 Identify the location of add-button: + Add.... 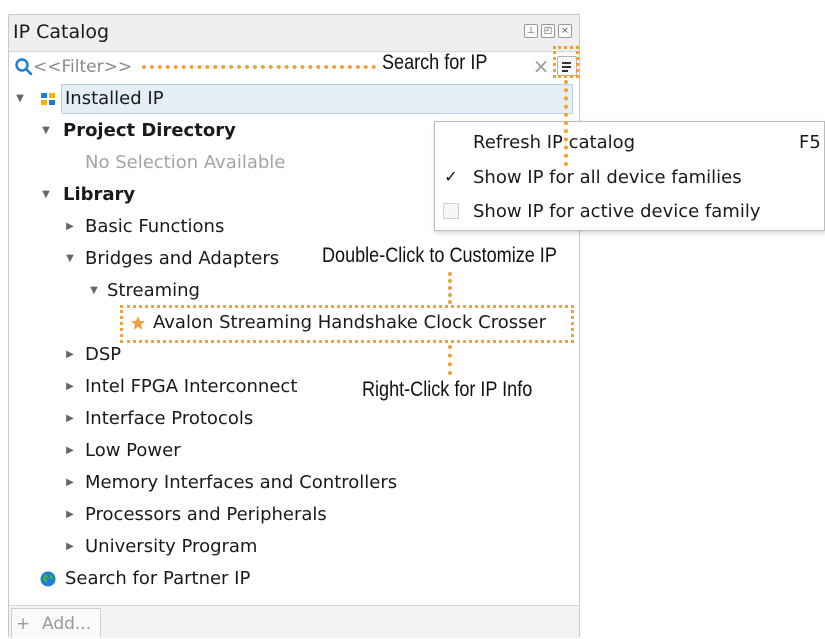
(56, 623).